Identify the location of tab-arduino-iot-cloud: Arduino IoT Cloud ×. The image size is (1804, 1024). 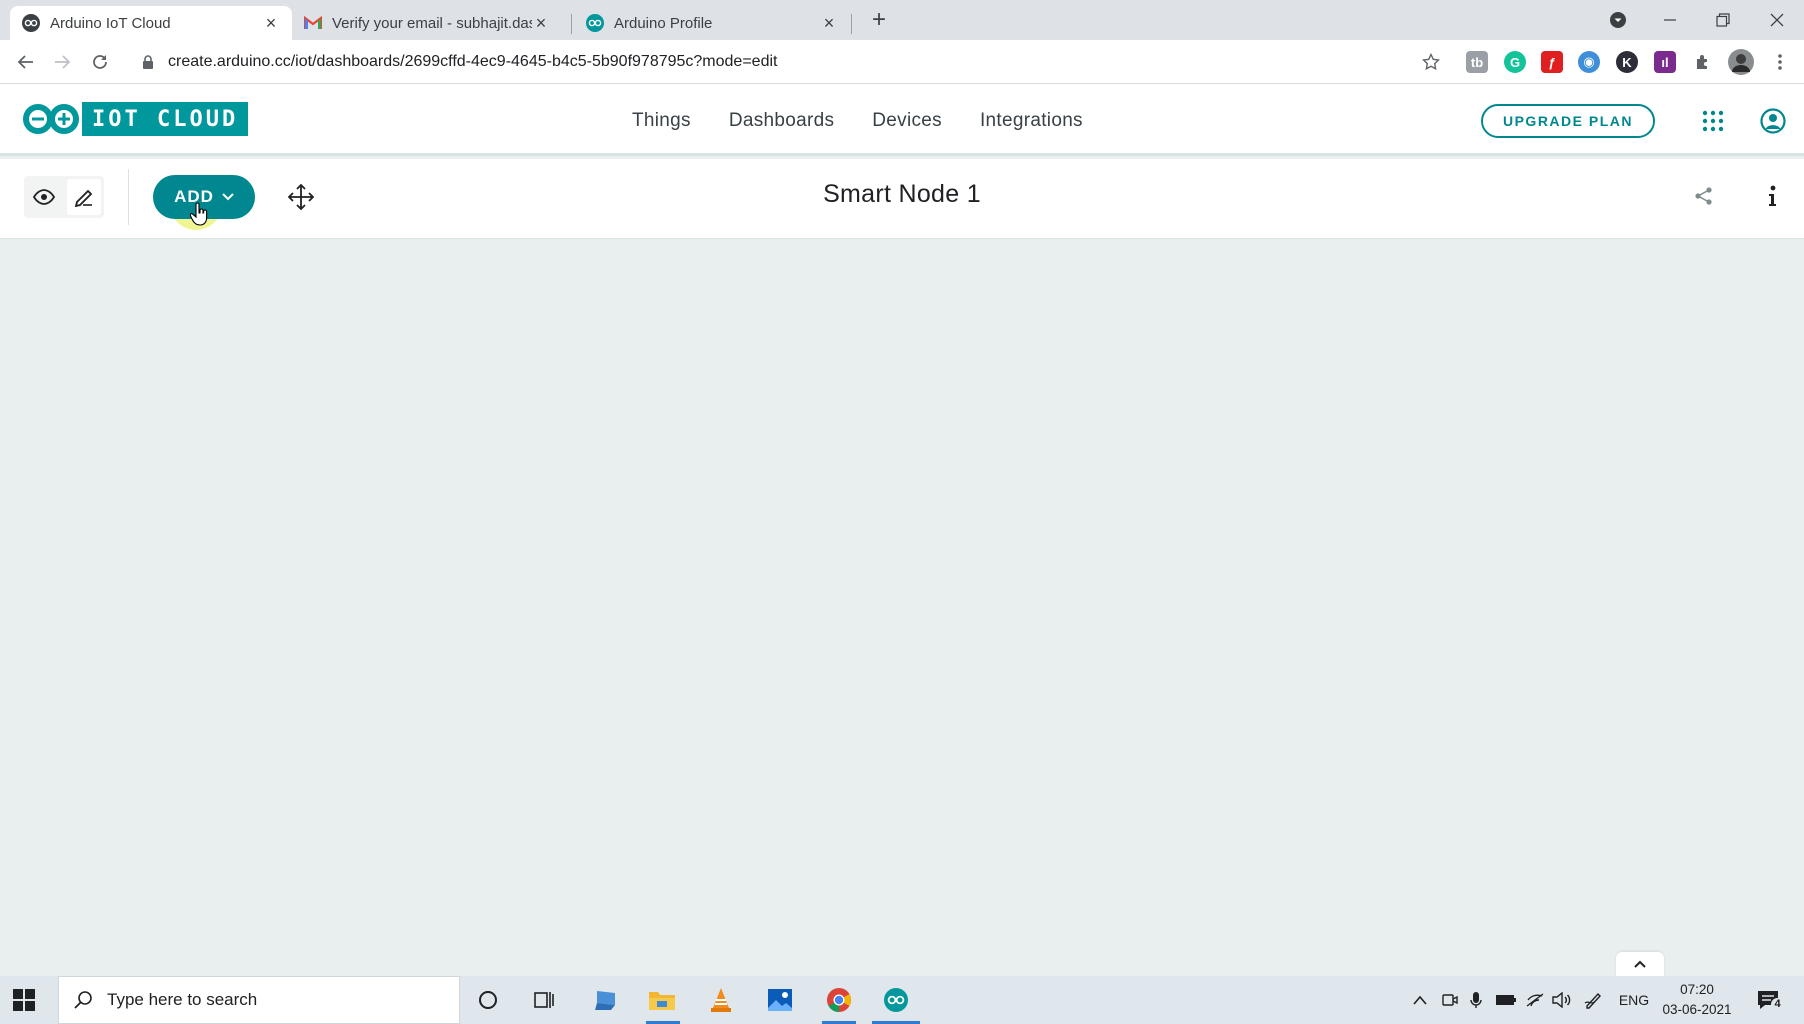
(151, 23).